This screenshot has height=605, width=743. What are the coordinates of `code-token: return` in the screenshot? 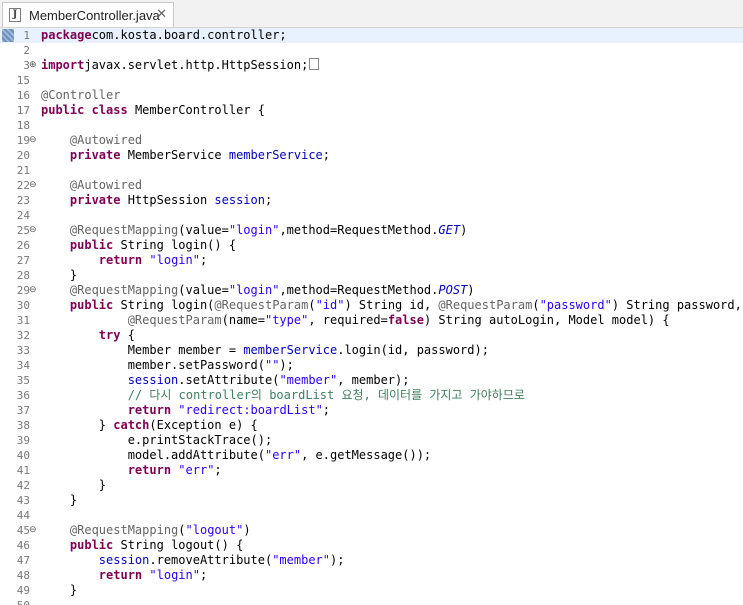 It's located at (149, 470).